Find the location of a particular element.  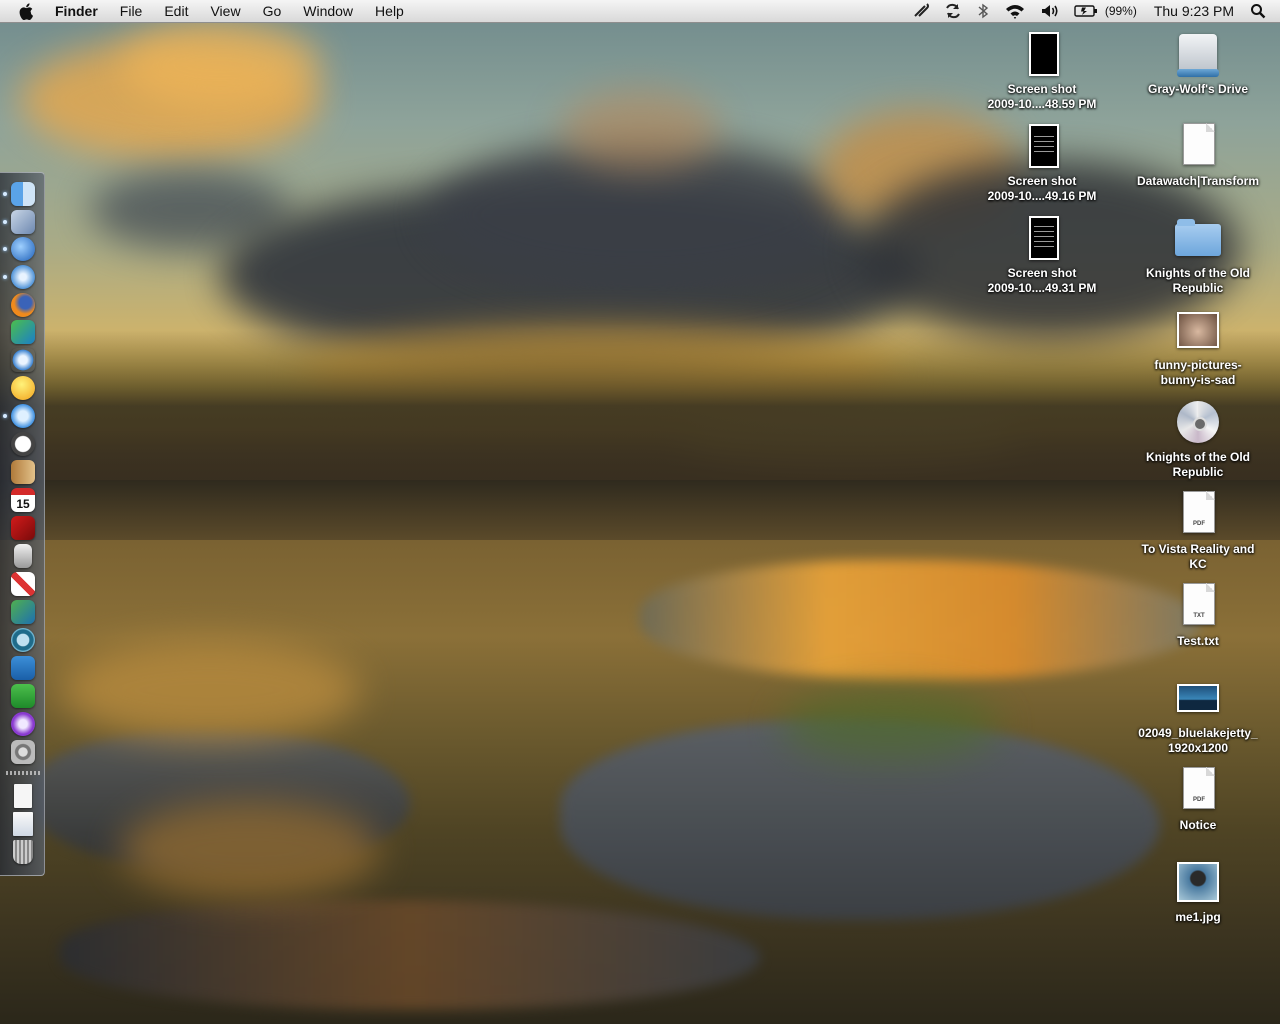

volume-icon is located at coordinates (1050, 11).